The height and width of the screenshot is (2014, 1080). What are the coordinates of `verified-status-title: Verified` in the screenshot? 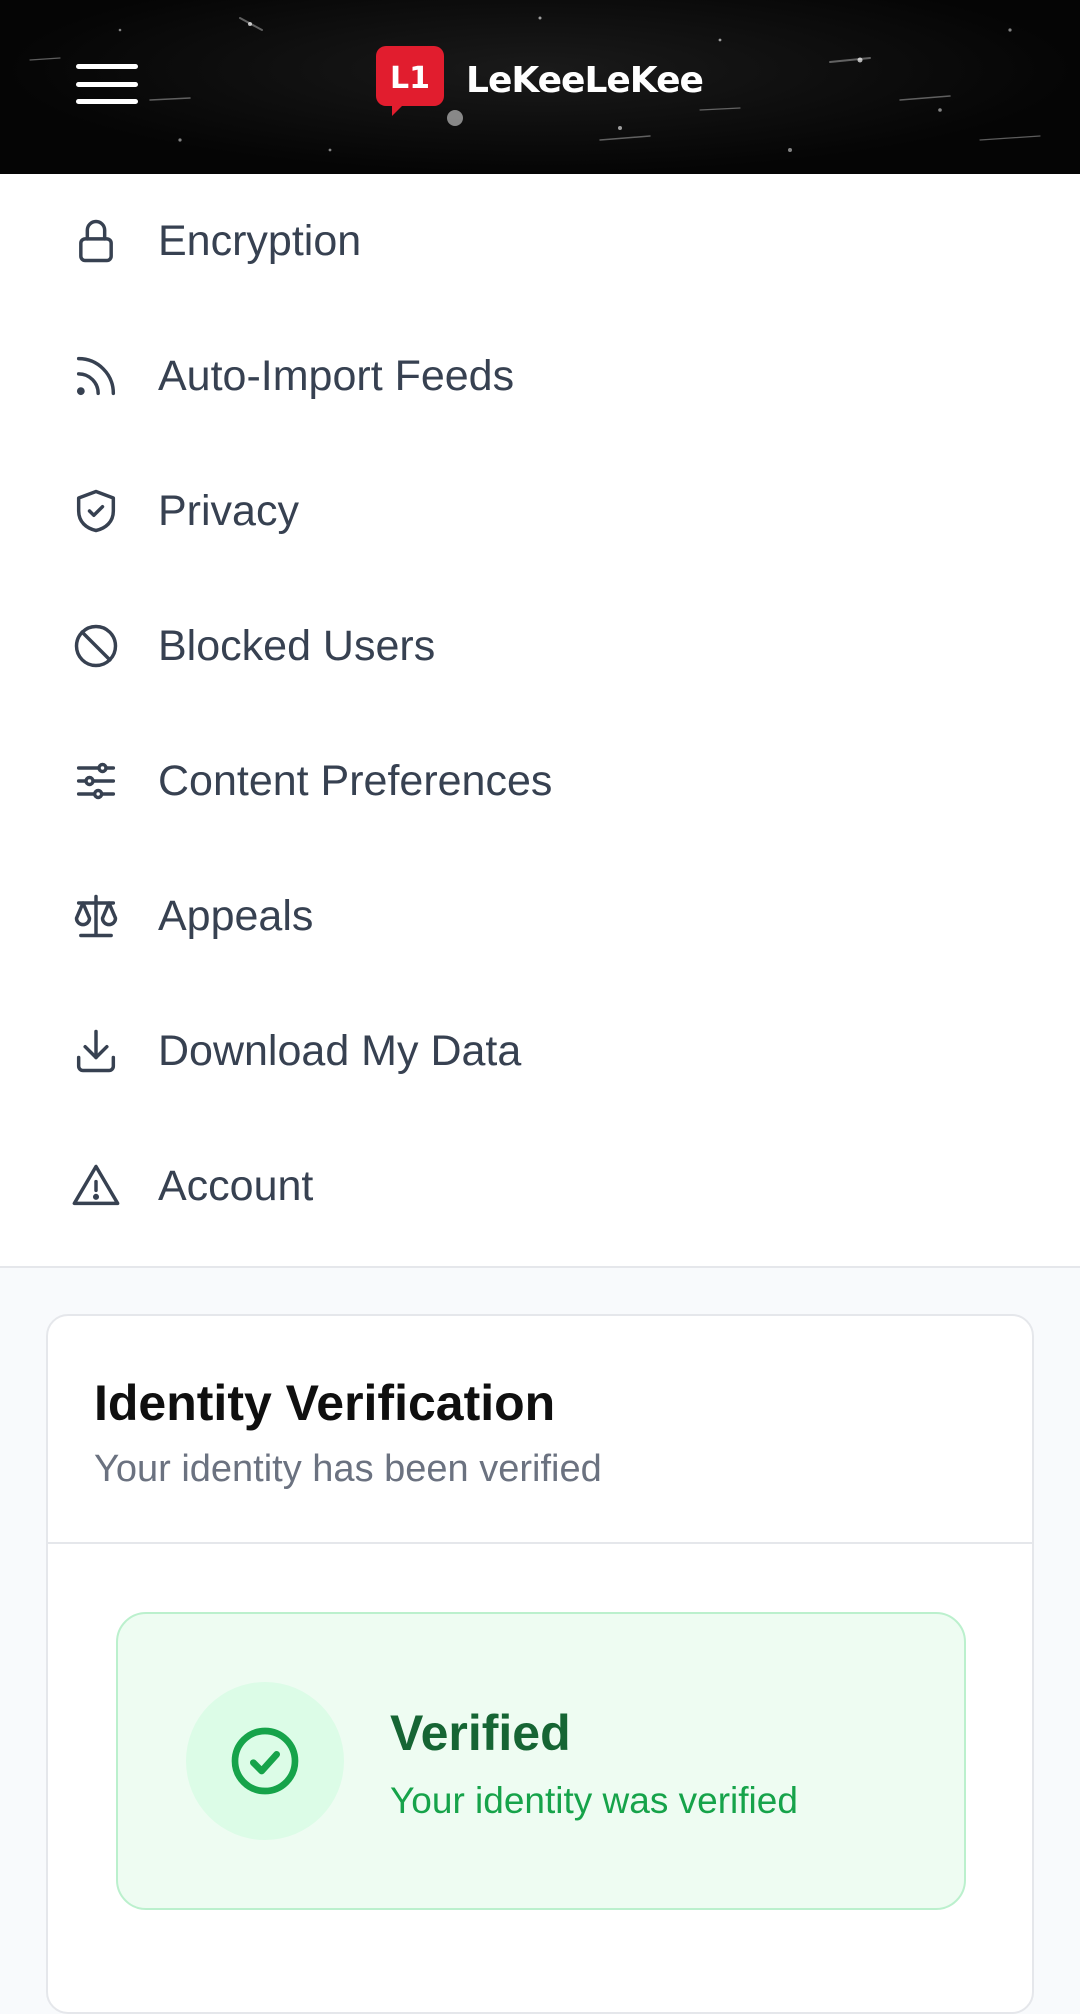 It's located at (480, 1733).